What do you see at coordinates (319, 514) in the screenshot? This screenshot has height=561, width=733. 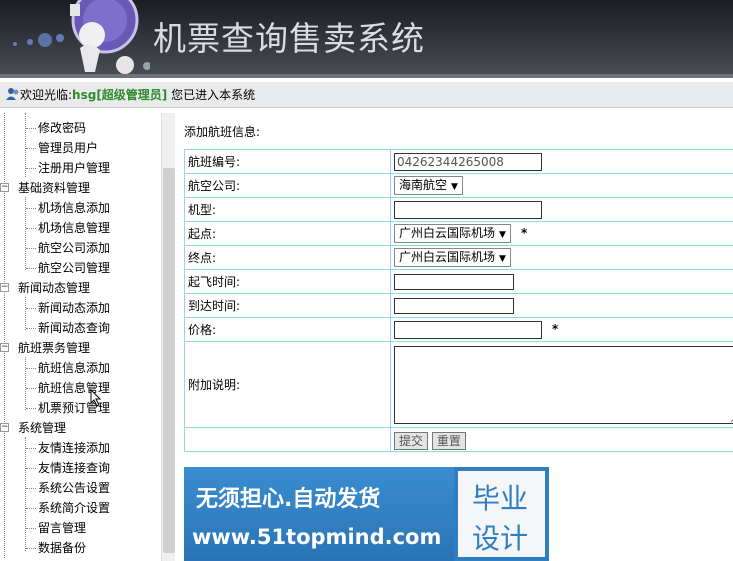 I see `ad-main-panel: 无须担心.自动发货 www.51topmind.com` at bounding box center [319, 514].